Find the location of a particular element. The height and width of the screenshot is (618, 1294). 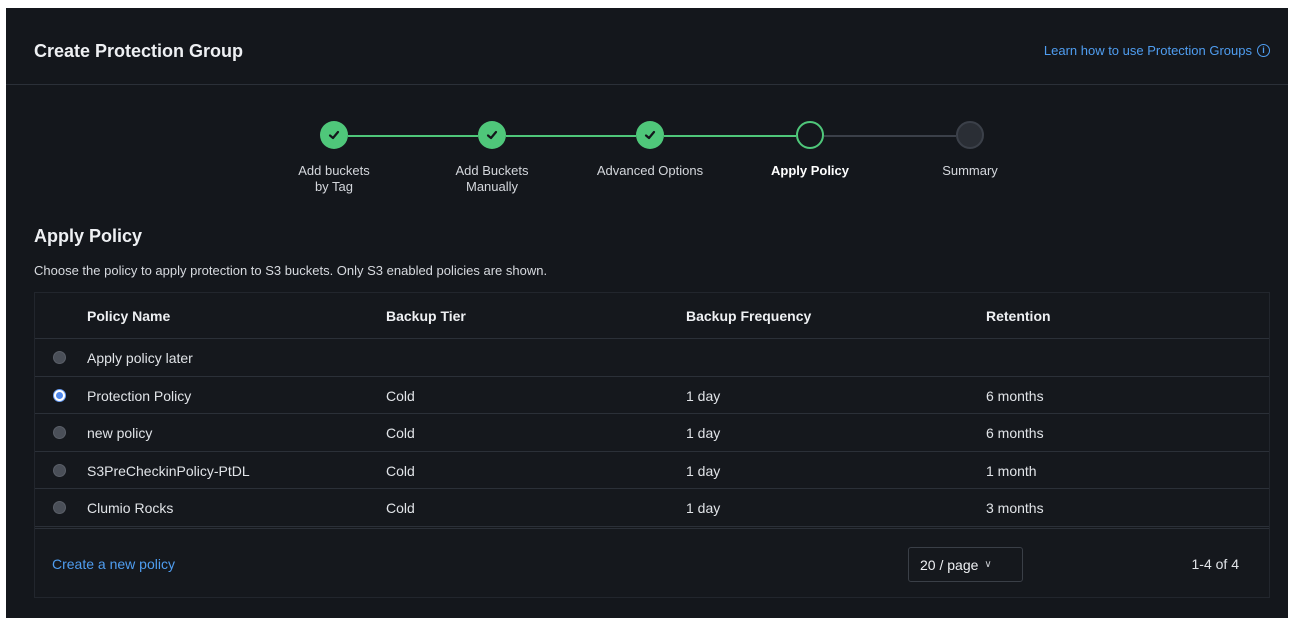

column-header-backup-frequency: Backup Frequency is located at coordinates (749, 316).